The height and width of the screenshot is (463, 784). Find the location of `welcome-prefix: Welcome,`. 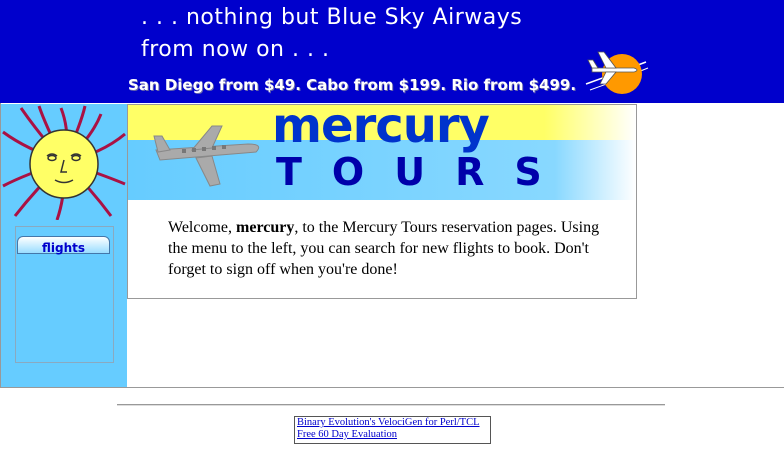

welcome-prefix: Welcome, is located at coordinates (202, 227).